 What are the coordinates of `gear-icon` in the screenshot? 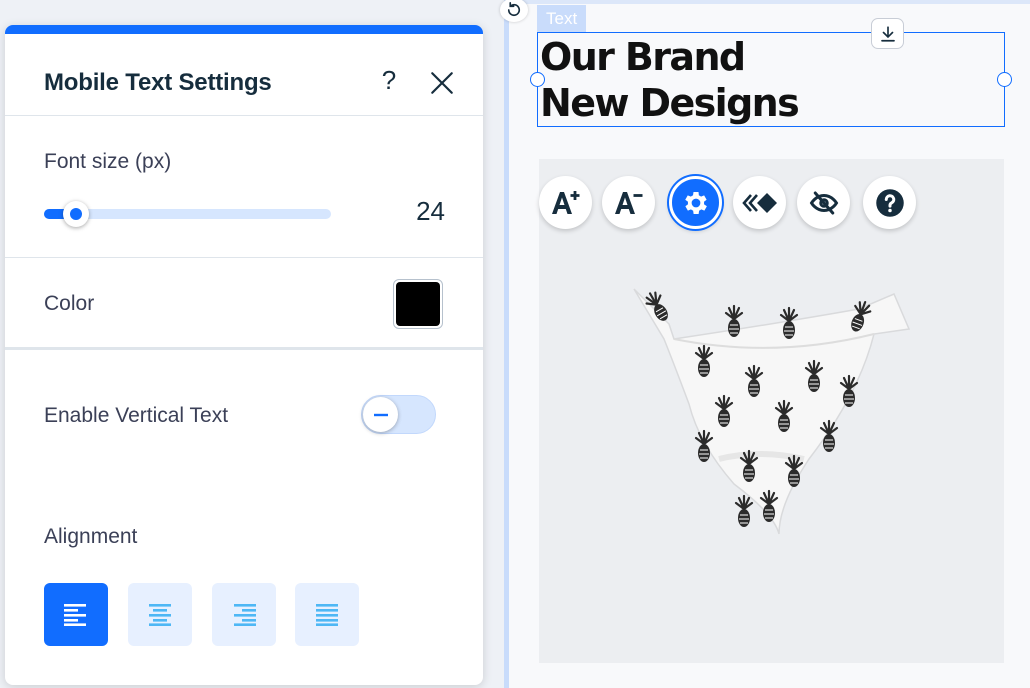 It's located at (695, 202).